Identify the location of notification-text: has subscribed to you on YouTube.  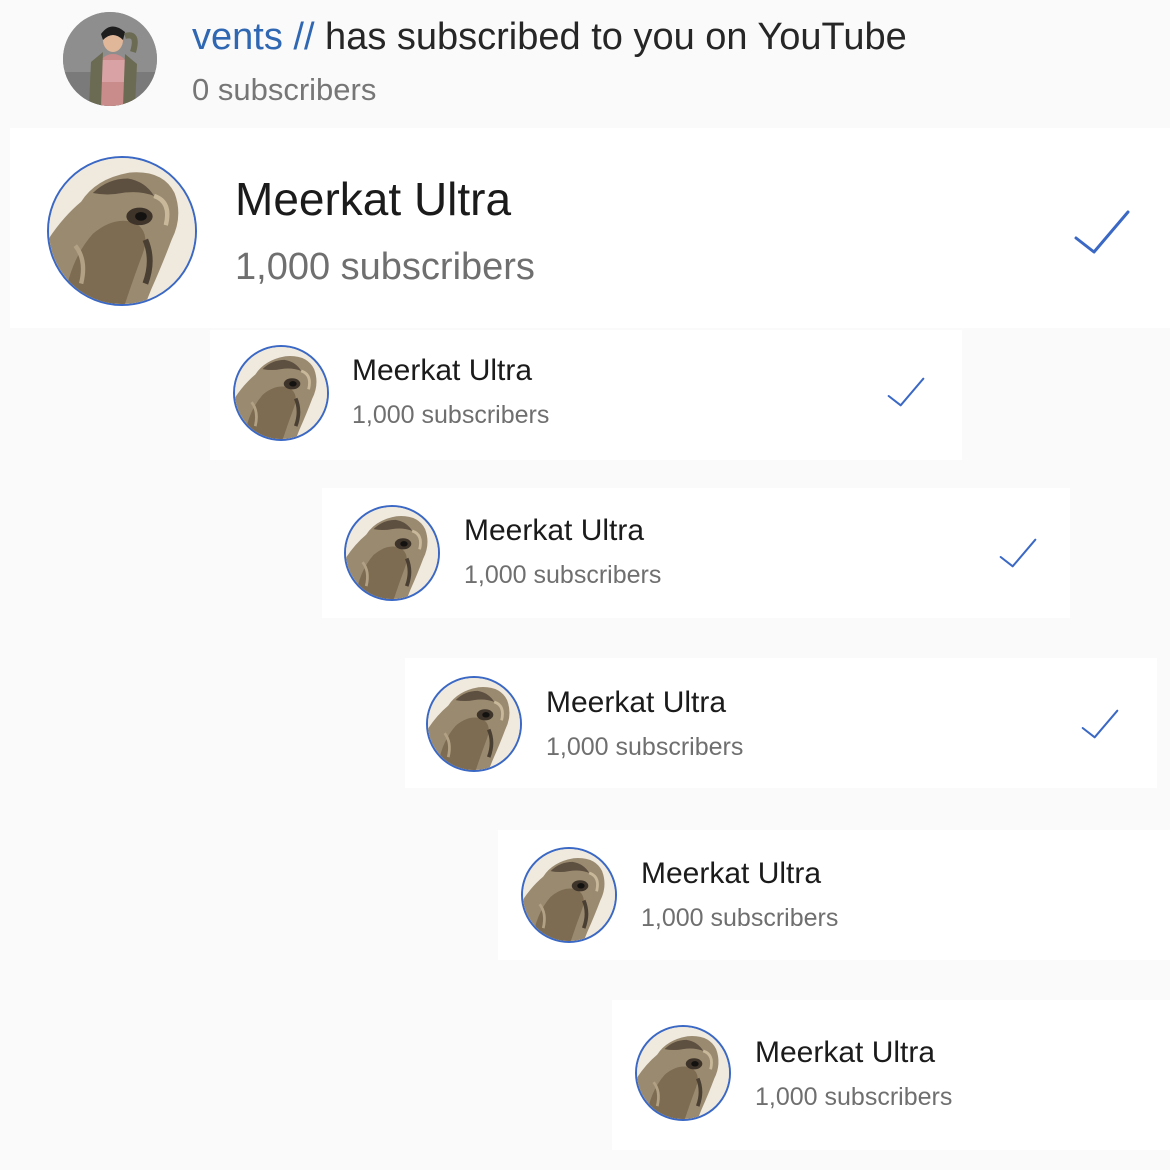
(610, 37).